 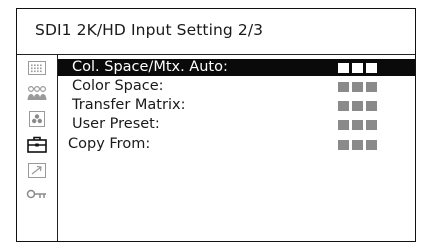 I want to click on people-icon, so click(x=37, y=92).